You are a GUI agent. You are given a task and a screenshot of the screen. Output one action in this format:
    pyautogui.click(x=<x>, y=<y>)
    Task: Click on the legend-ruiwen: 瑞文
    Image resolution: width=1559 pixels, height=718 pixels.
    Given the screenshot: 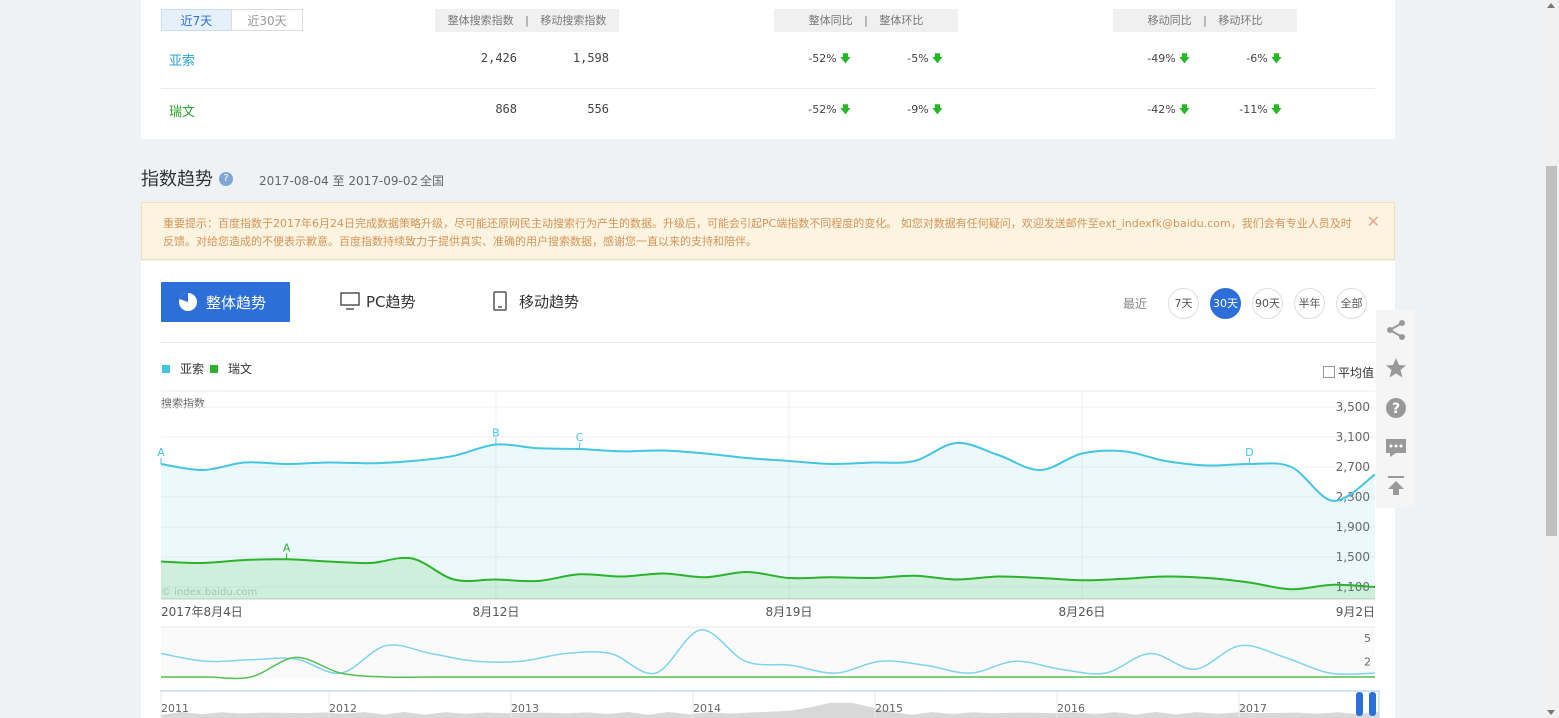 What is the action you would take?
    pyautogui.click(x=231, y=368)
    